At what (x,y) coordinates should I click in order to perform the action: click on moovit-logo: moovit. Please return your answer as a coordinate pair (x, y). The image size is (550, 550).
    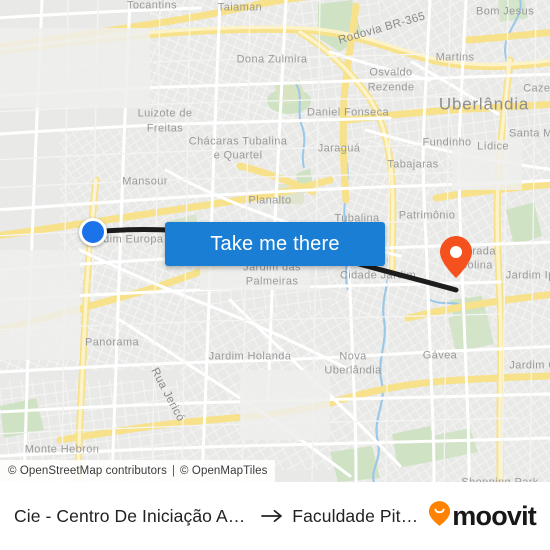
    Looking at the image, I should click on (482, 516).